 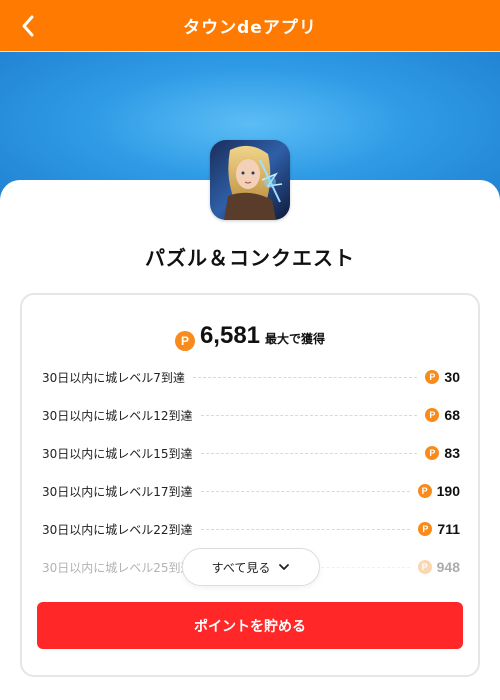 I want to click on task-points: P 190, so click(x=438, y=491).